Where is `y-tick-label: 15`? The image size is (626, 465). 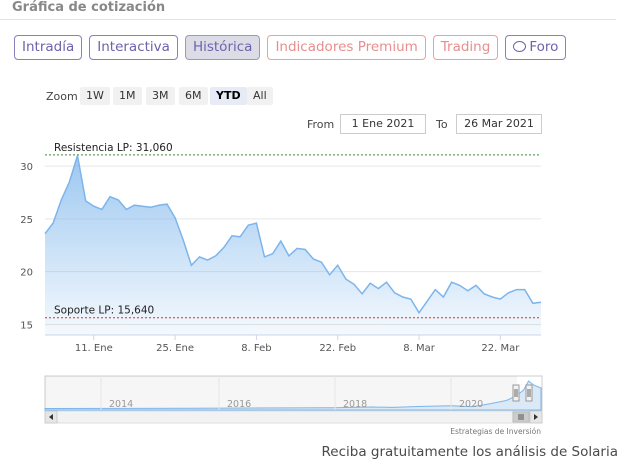 y-tick-label: 15 is located at coordinates (26, 325).